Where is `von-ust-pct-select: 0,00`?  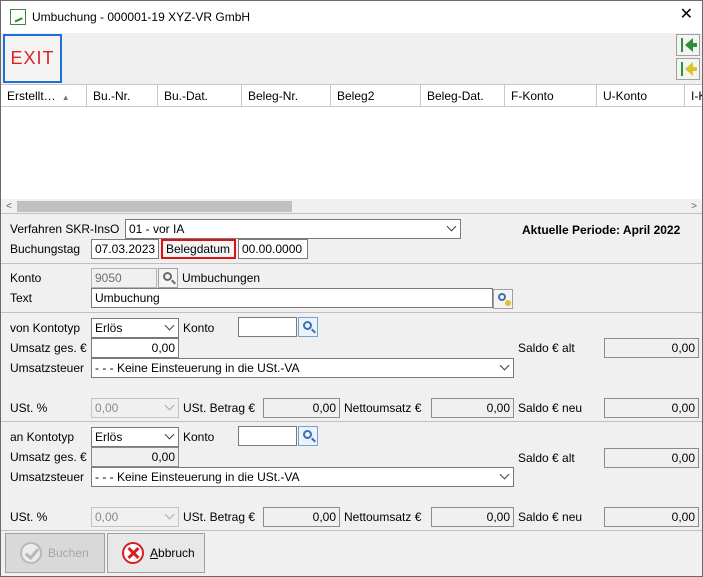 von-ust-pct-select: 0,00 is located at coordinates (135, 408).